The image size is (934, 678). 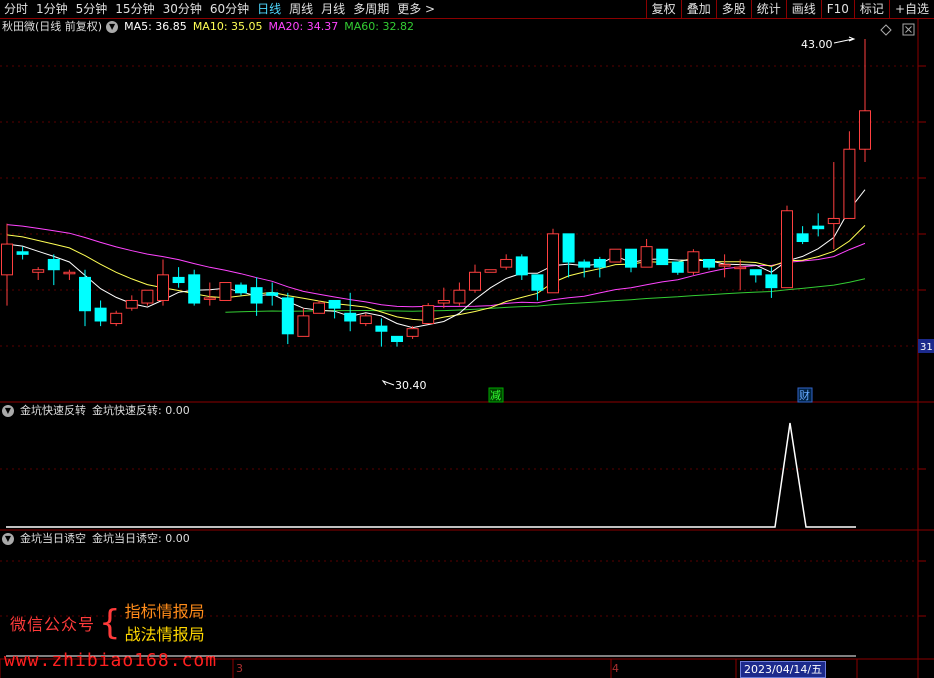 What do you see at coordinates (53, 410) in the screenshot?
I see `indicator1-name: 金坑快速反转` at bounding box center [53, 410].